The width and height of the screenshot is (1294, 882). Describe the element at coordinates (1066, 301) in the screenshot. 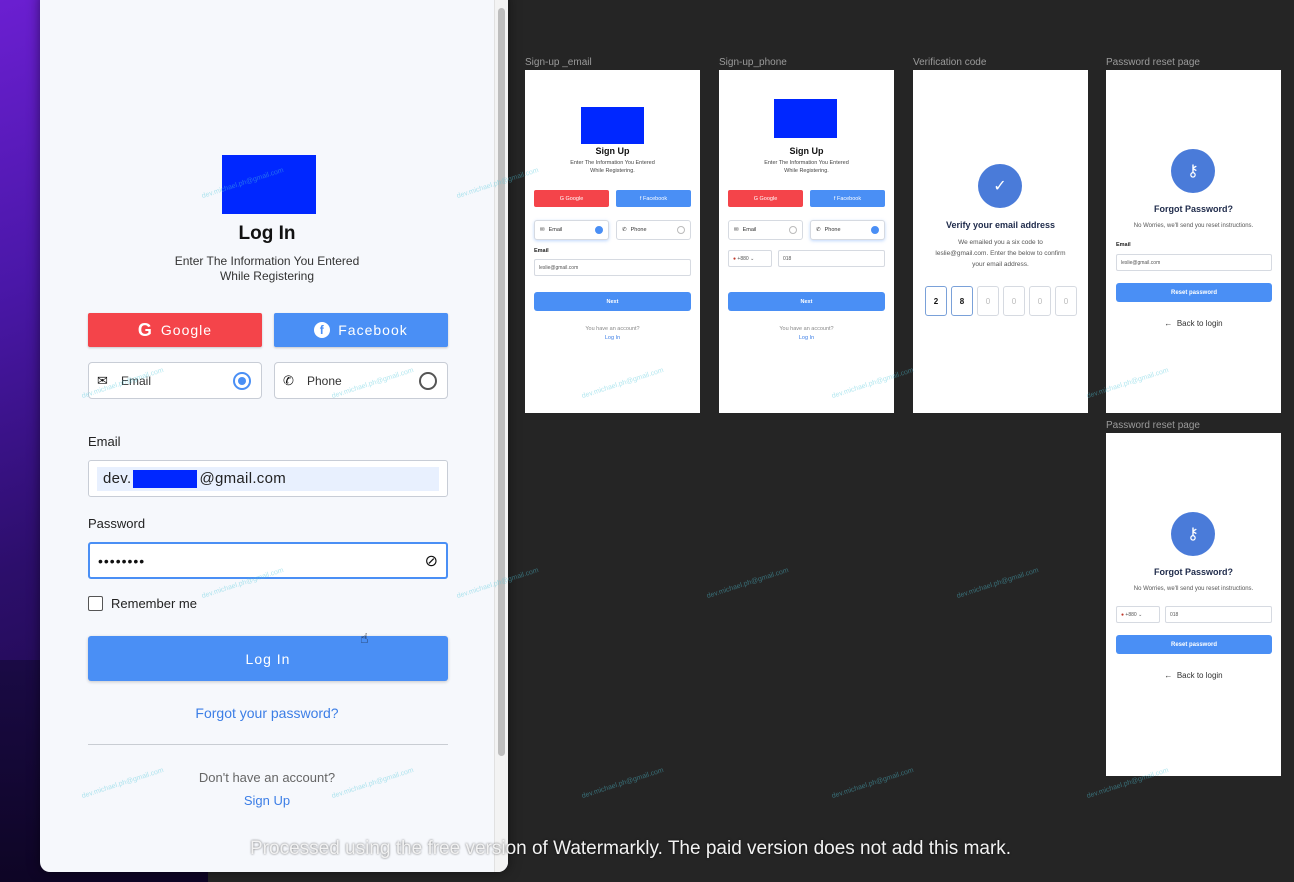

I see `code-digit-6: 0` at that location.